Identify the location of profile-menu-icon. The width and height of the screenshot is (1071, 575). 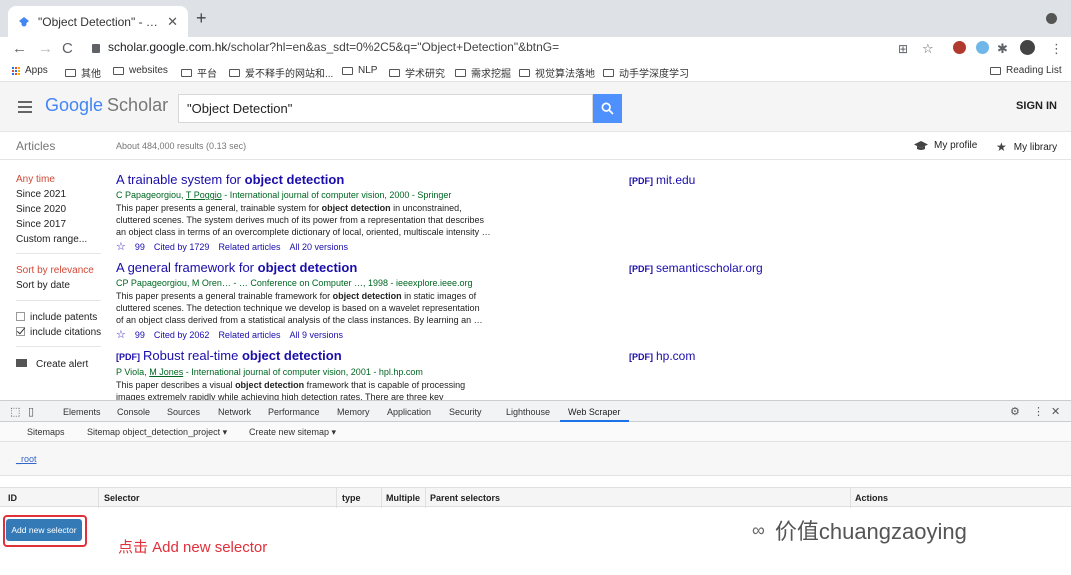
(1051, 18).